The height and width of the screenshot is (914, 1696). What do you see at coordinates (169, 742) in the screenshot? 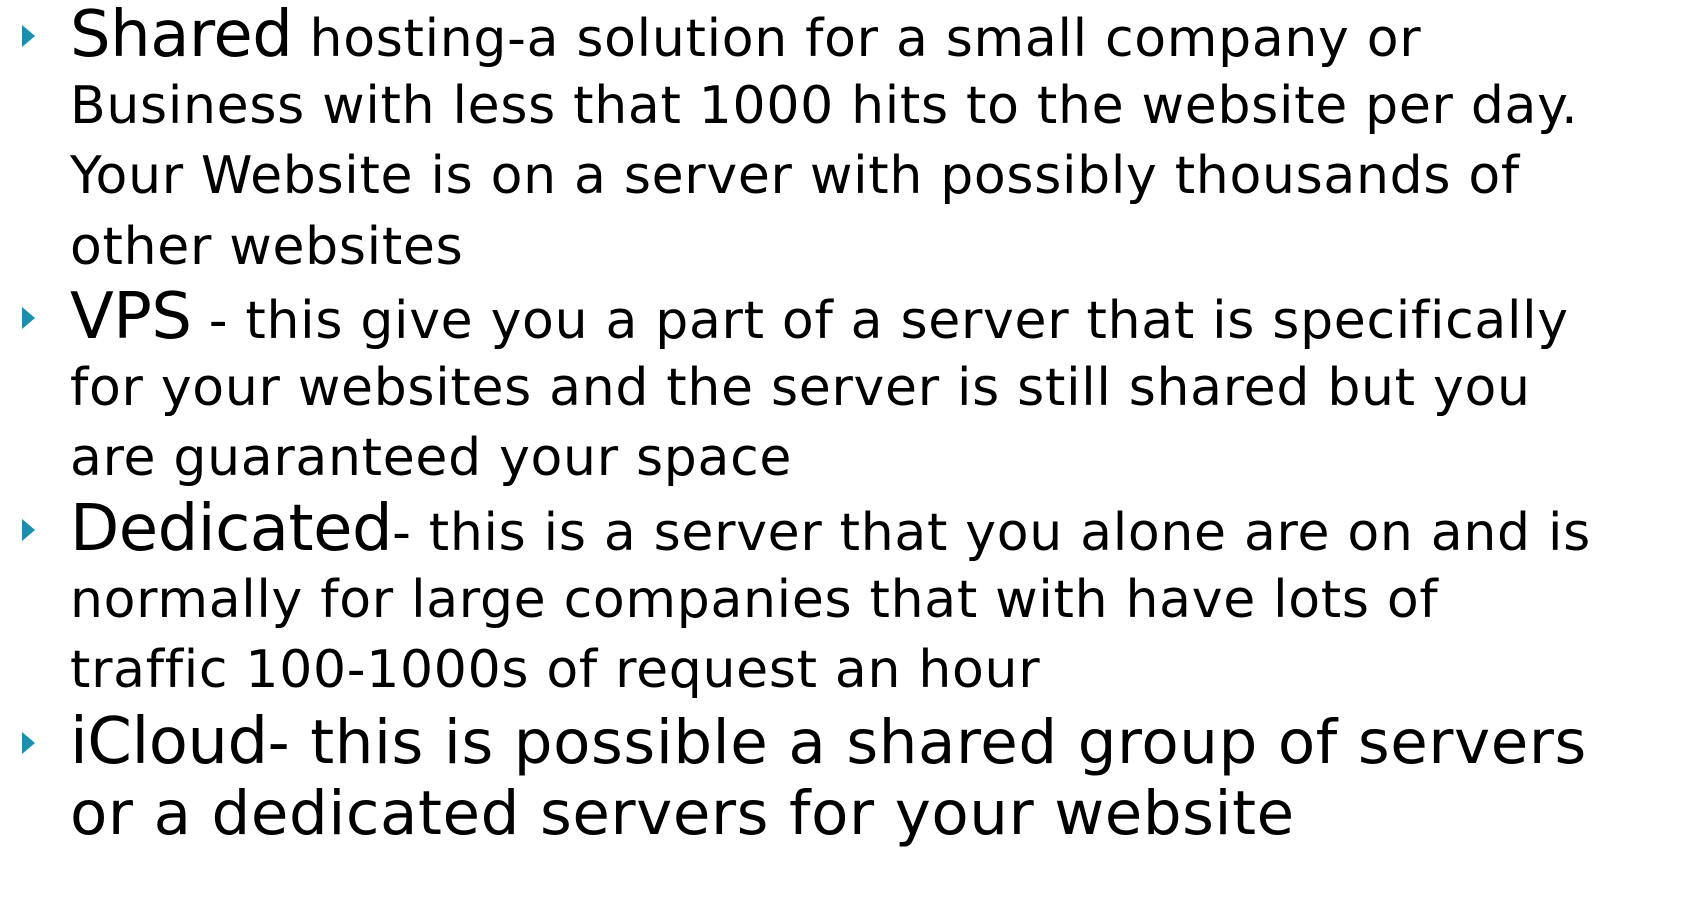
I see `bullet-term: iCloud` at bounding box center [169, 742].